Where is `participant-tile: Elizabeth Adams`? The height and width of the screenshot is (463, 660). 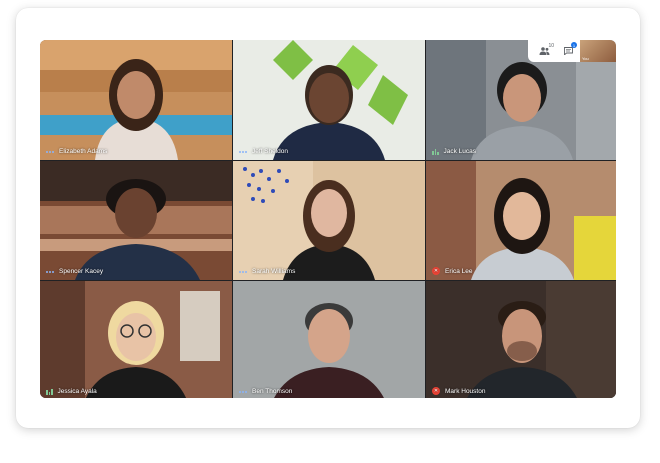
participant-tile: Elizabeth Adams is located at coordinates (136, 100).